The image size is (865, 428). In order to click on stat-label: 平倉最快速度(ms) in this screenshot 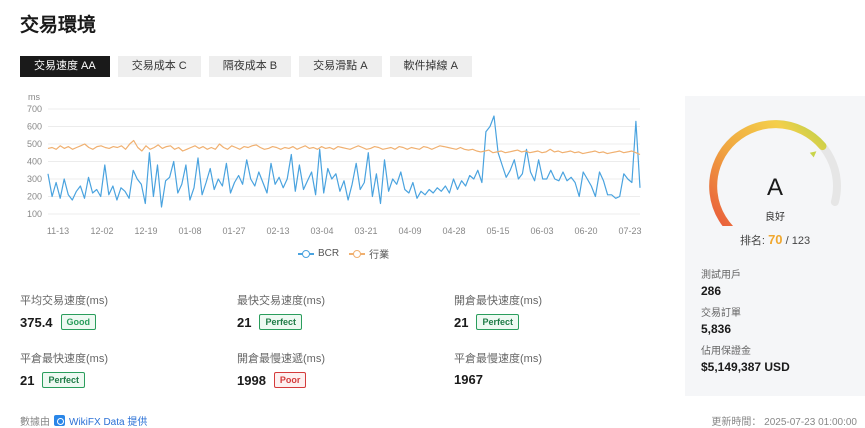, I will do `click(64, 359)`.